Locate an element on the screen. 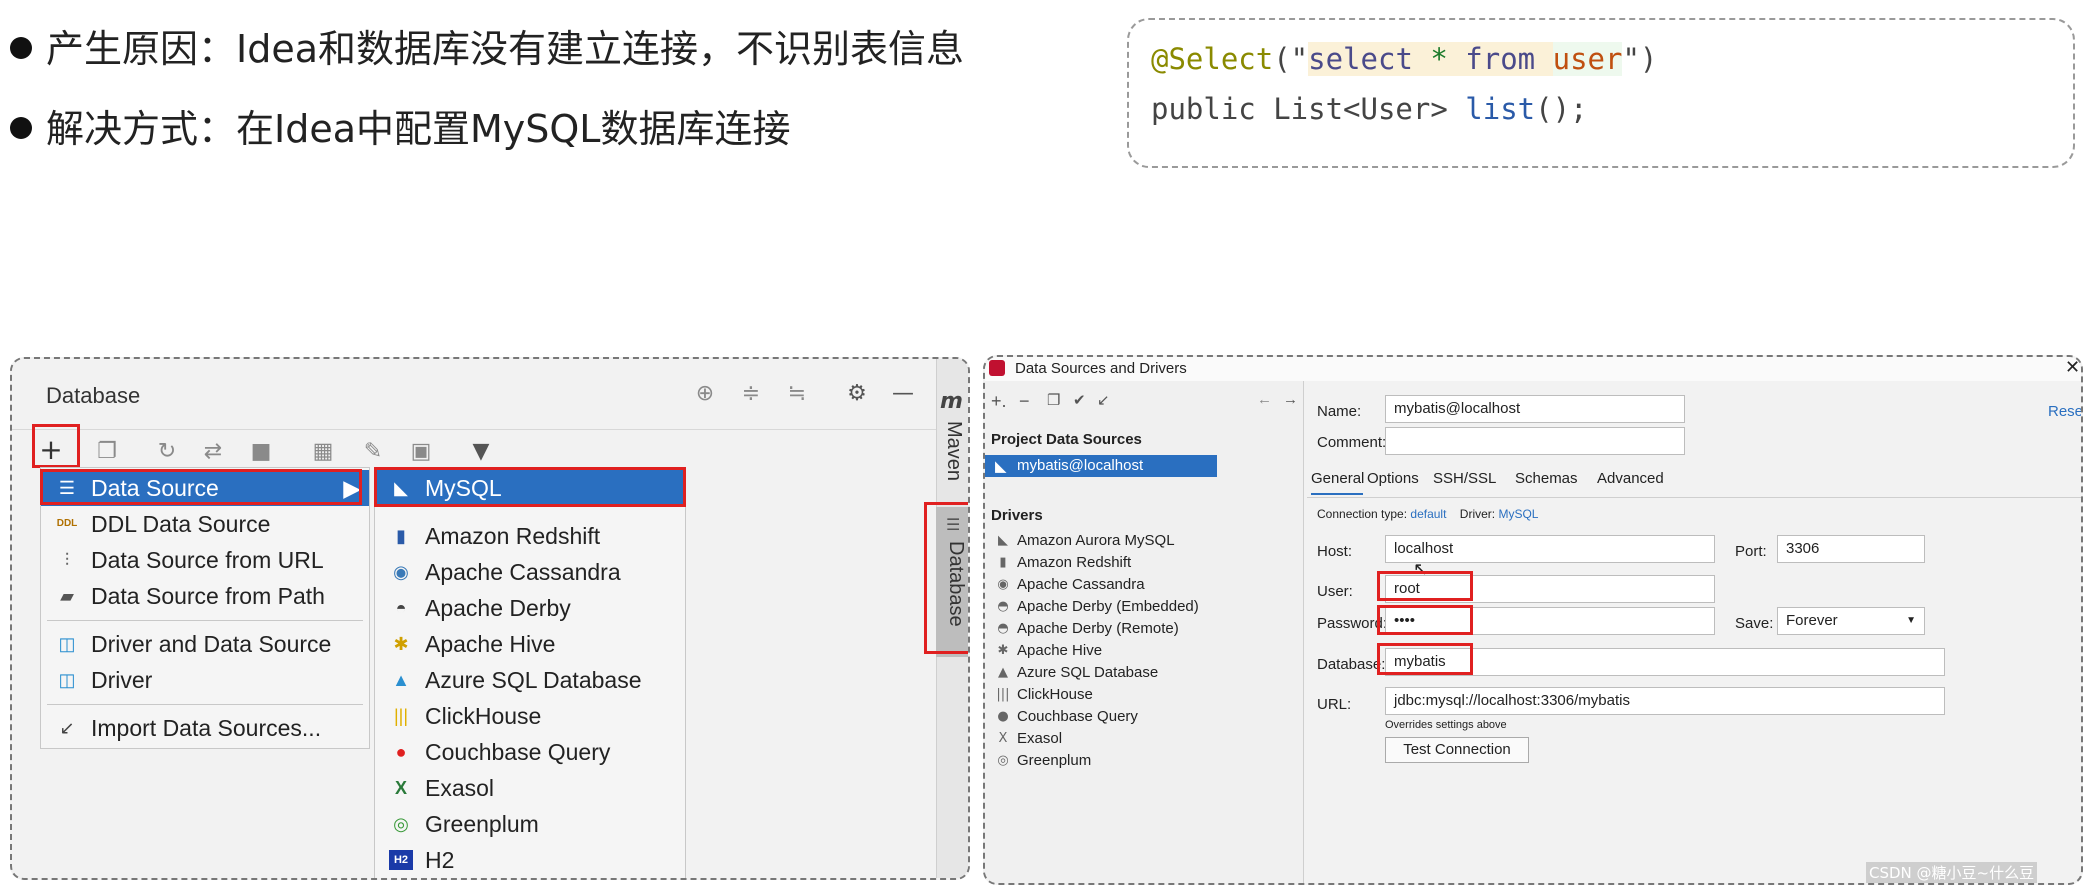 This screenshot has width=2085, height=890. submenu-item-greenplum: ◎ Greenplum is located at coordinates (530, 824).